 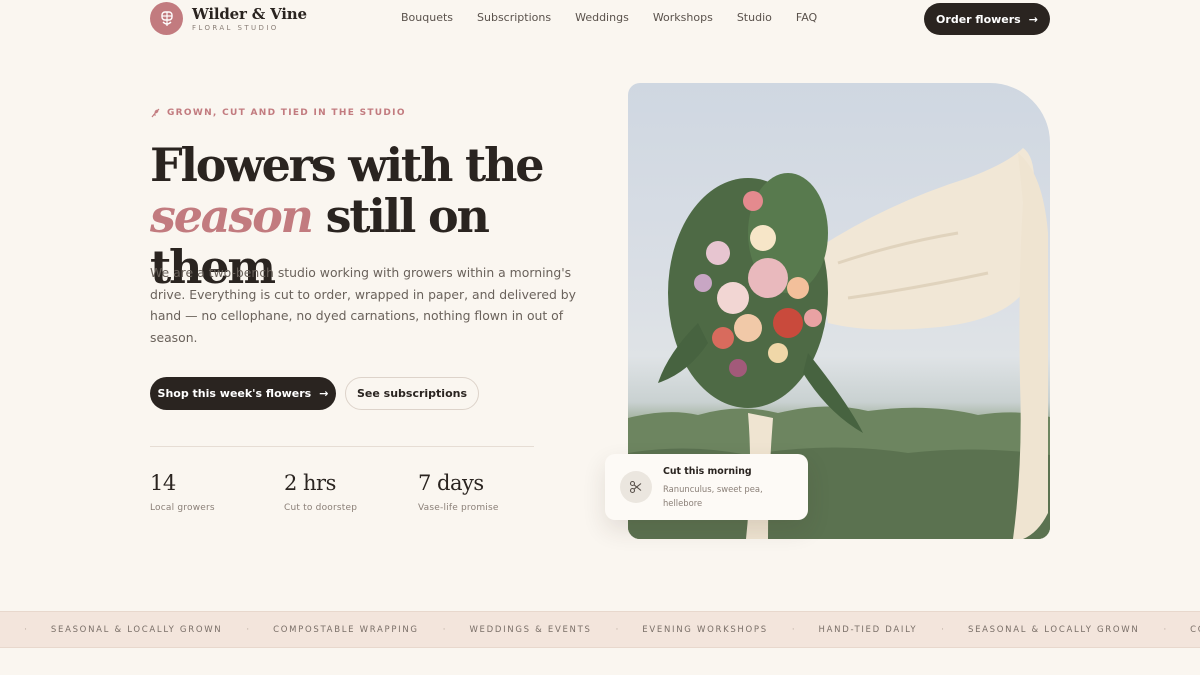 I want to click on eyebrow-text: GROWN, CUT AND TIED IN THE STUDIO, so click(x=286, y=112).